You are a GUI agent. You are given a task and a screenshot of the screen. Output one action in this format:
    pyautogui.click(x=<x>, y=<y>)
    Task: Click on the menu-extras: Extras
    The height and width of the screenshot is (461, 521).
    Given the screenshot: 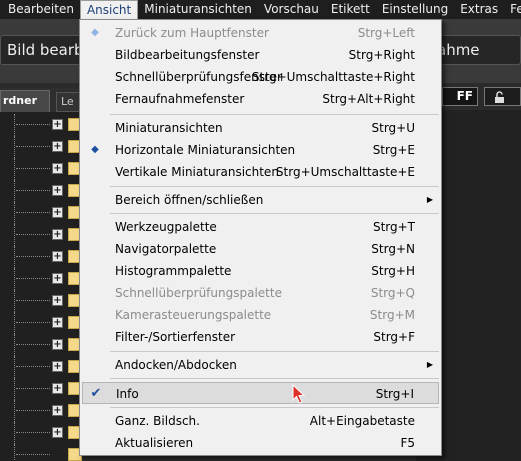 What is the action you would take?
    pyautogui.click(x=479, y=9)
    